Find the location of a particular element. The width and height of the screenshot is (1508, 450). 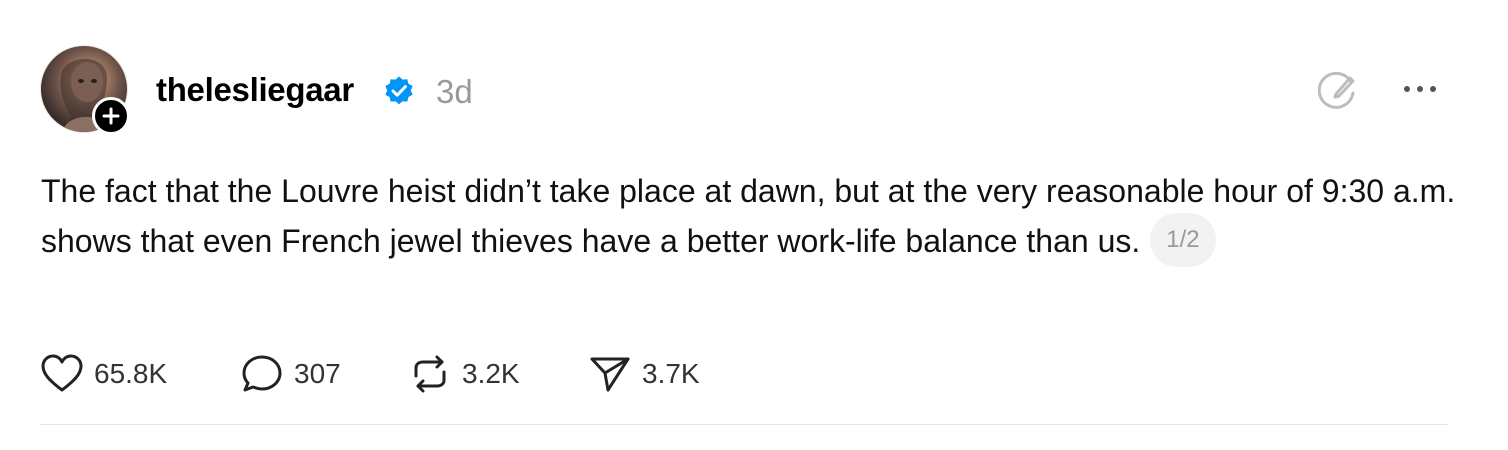

post-timestamp: 3d is located at coordinates (454, 91).